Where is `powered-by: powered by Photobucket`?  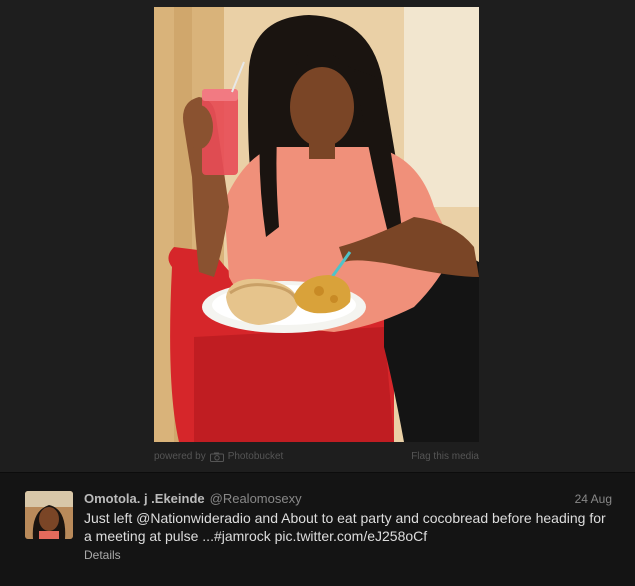 powered-by: powered by Photobucket is located at coordinates (218, 456).